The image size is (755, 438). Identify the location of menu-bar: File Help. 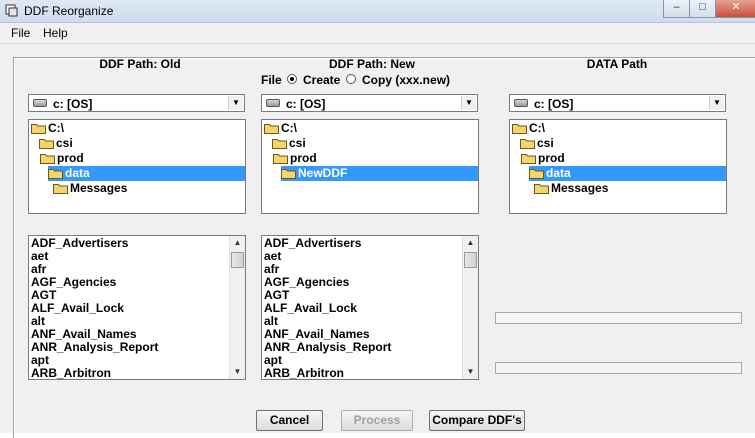
(377, 33).